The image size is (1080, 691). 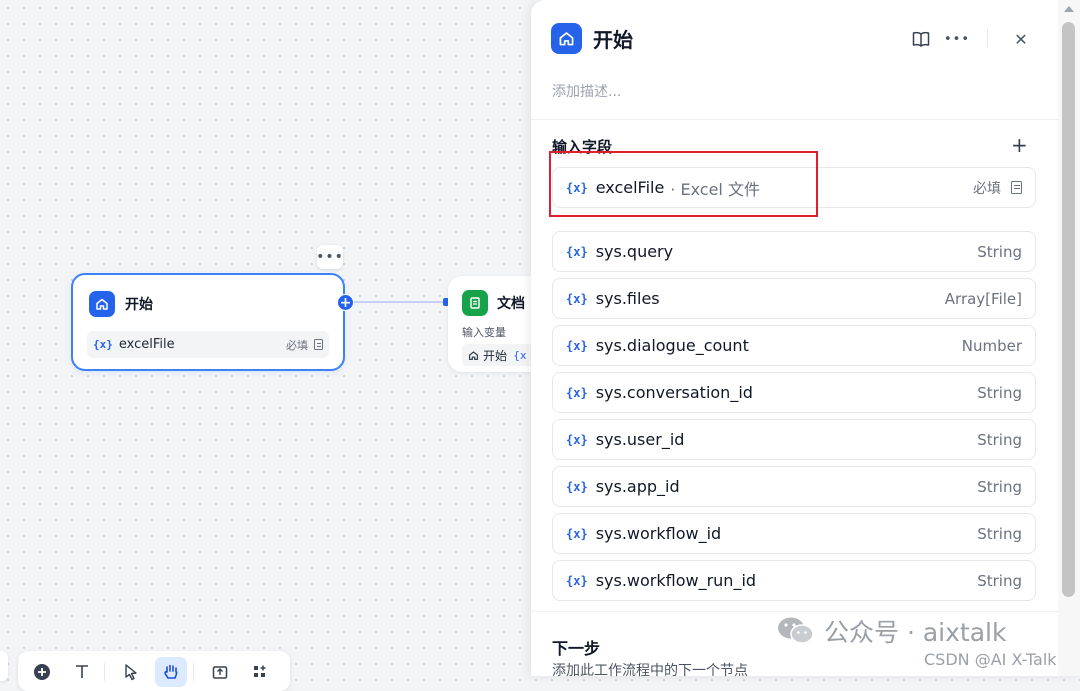 What do you see at coordinates (613, 40) in the screenshot?
I see `panel-title: 开始` at bounding box center [613, 40].